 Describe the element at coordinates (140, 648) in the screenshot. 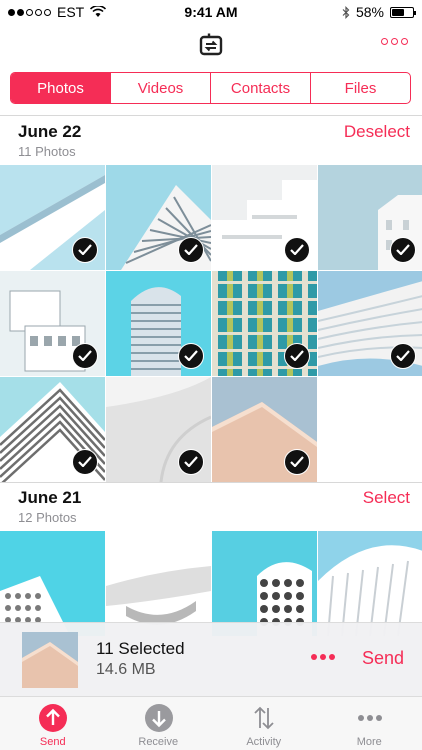

I see `selected-count: 11 Selected` at that location.